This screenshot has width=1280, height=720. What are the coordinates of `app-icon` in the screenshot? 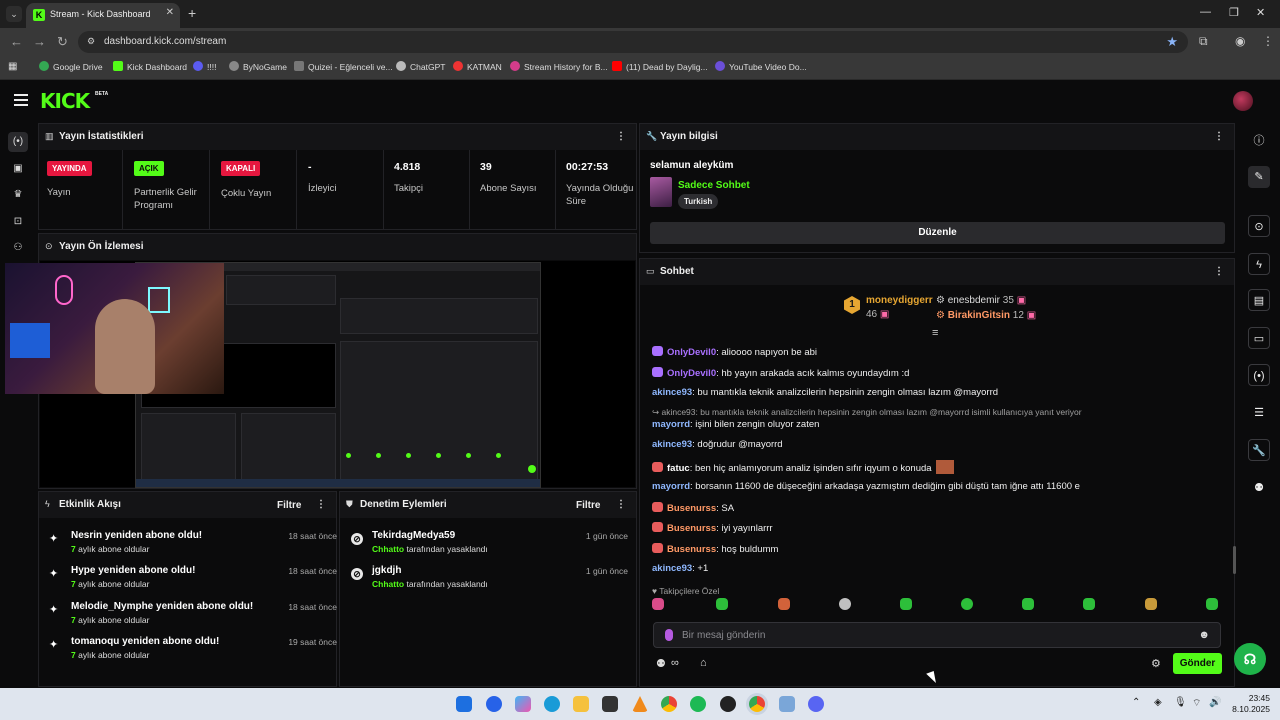 It's located at (494, 704).